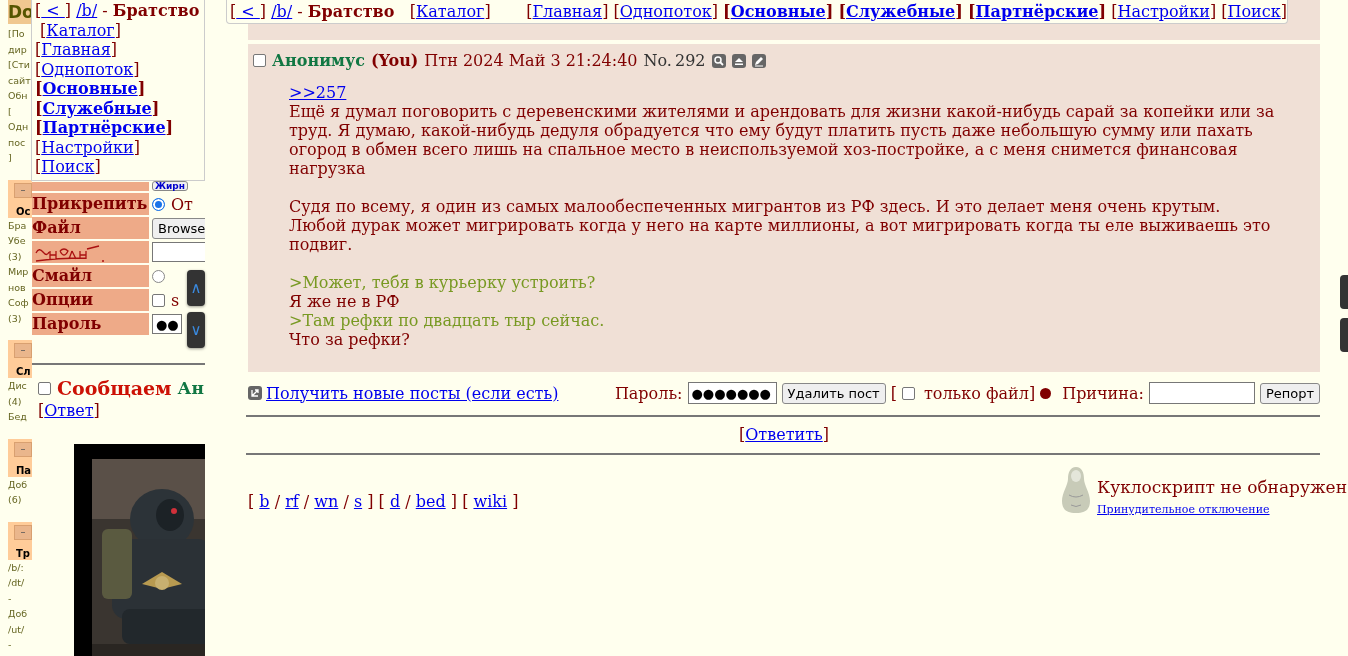 The image size is (1348, 656). I want to click on captcha-field, so click(178, 252).